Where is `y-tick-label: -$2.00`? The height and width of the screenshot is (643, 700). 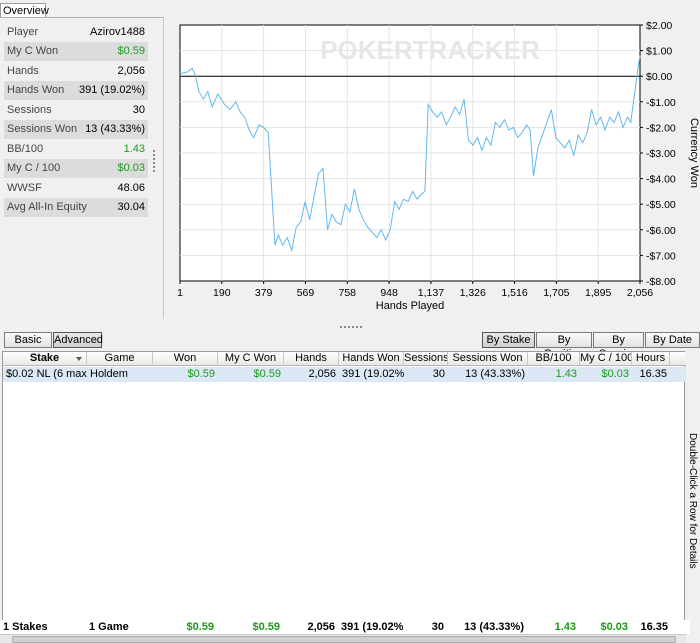
y-tick-label: -$2.00 is located at coordinates (661, 128).